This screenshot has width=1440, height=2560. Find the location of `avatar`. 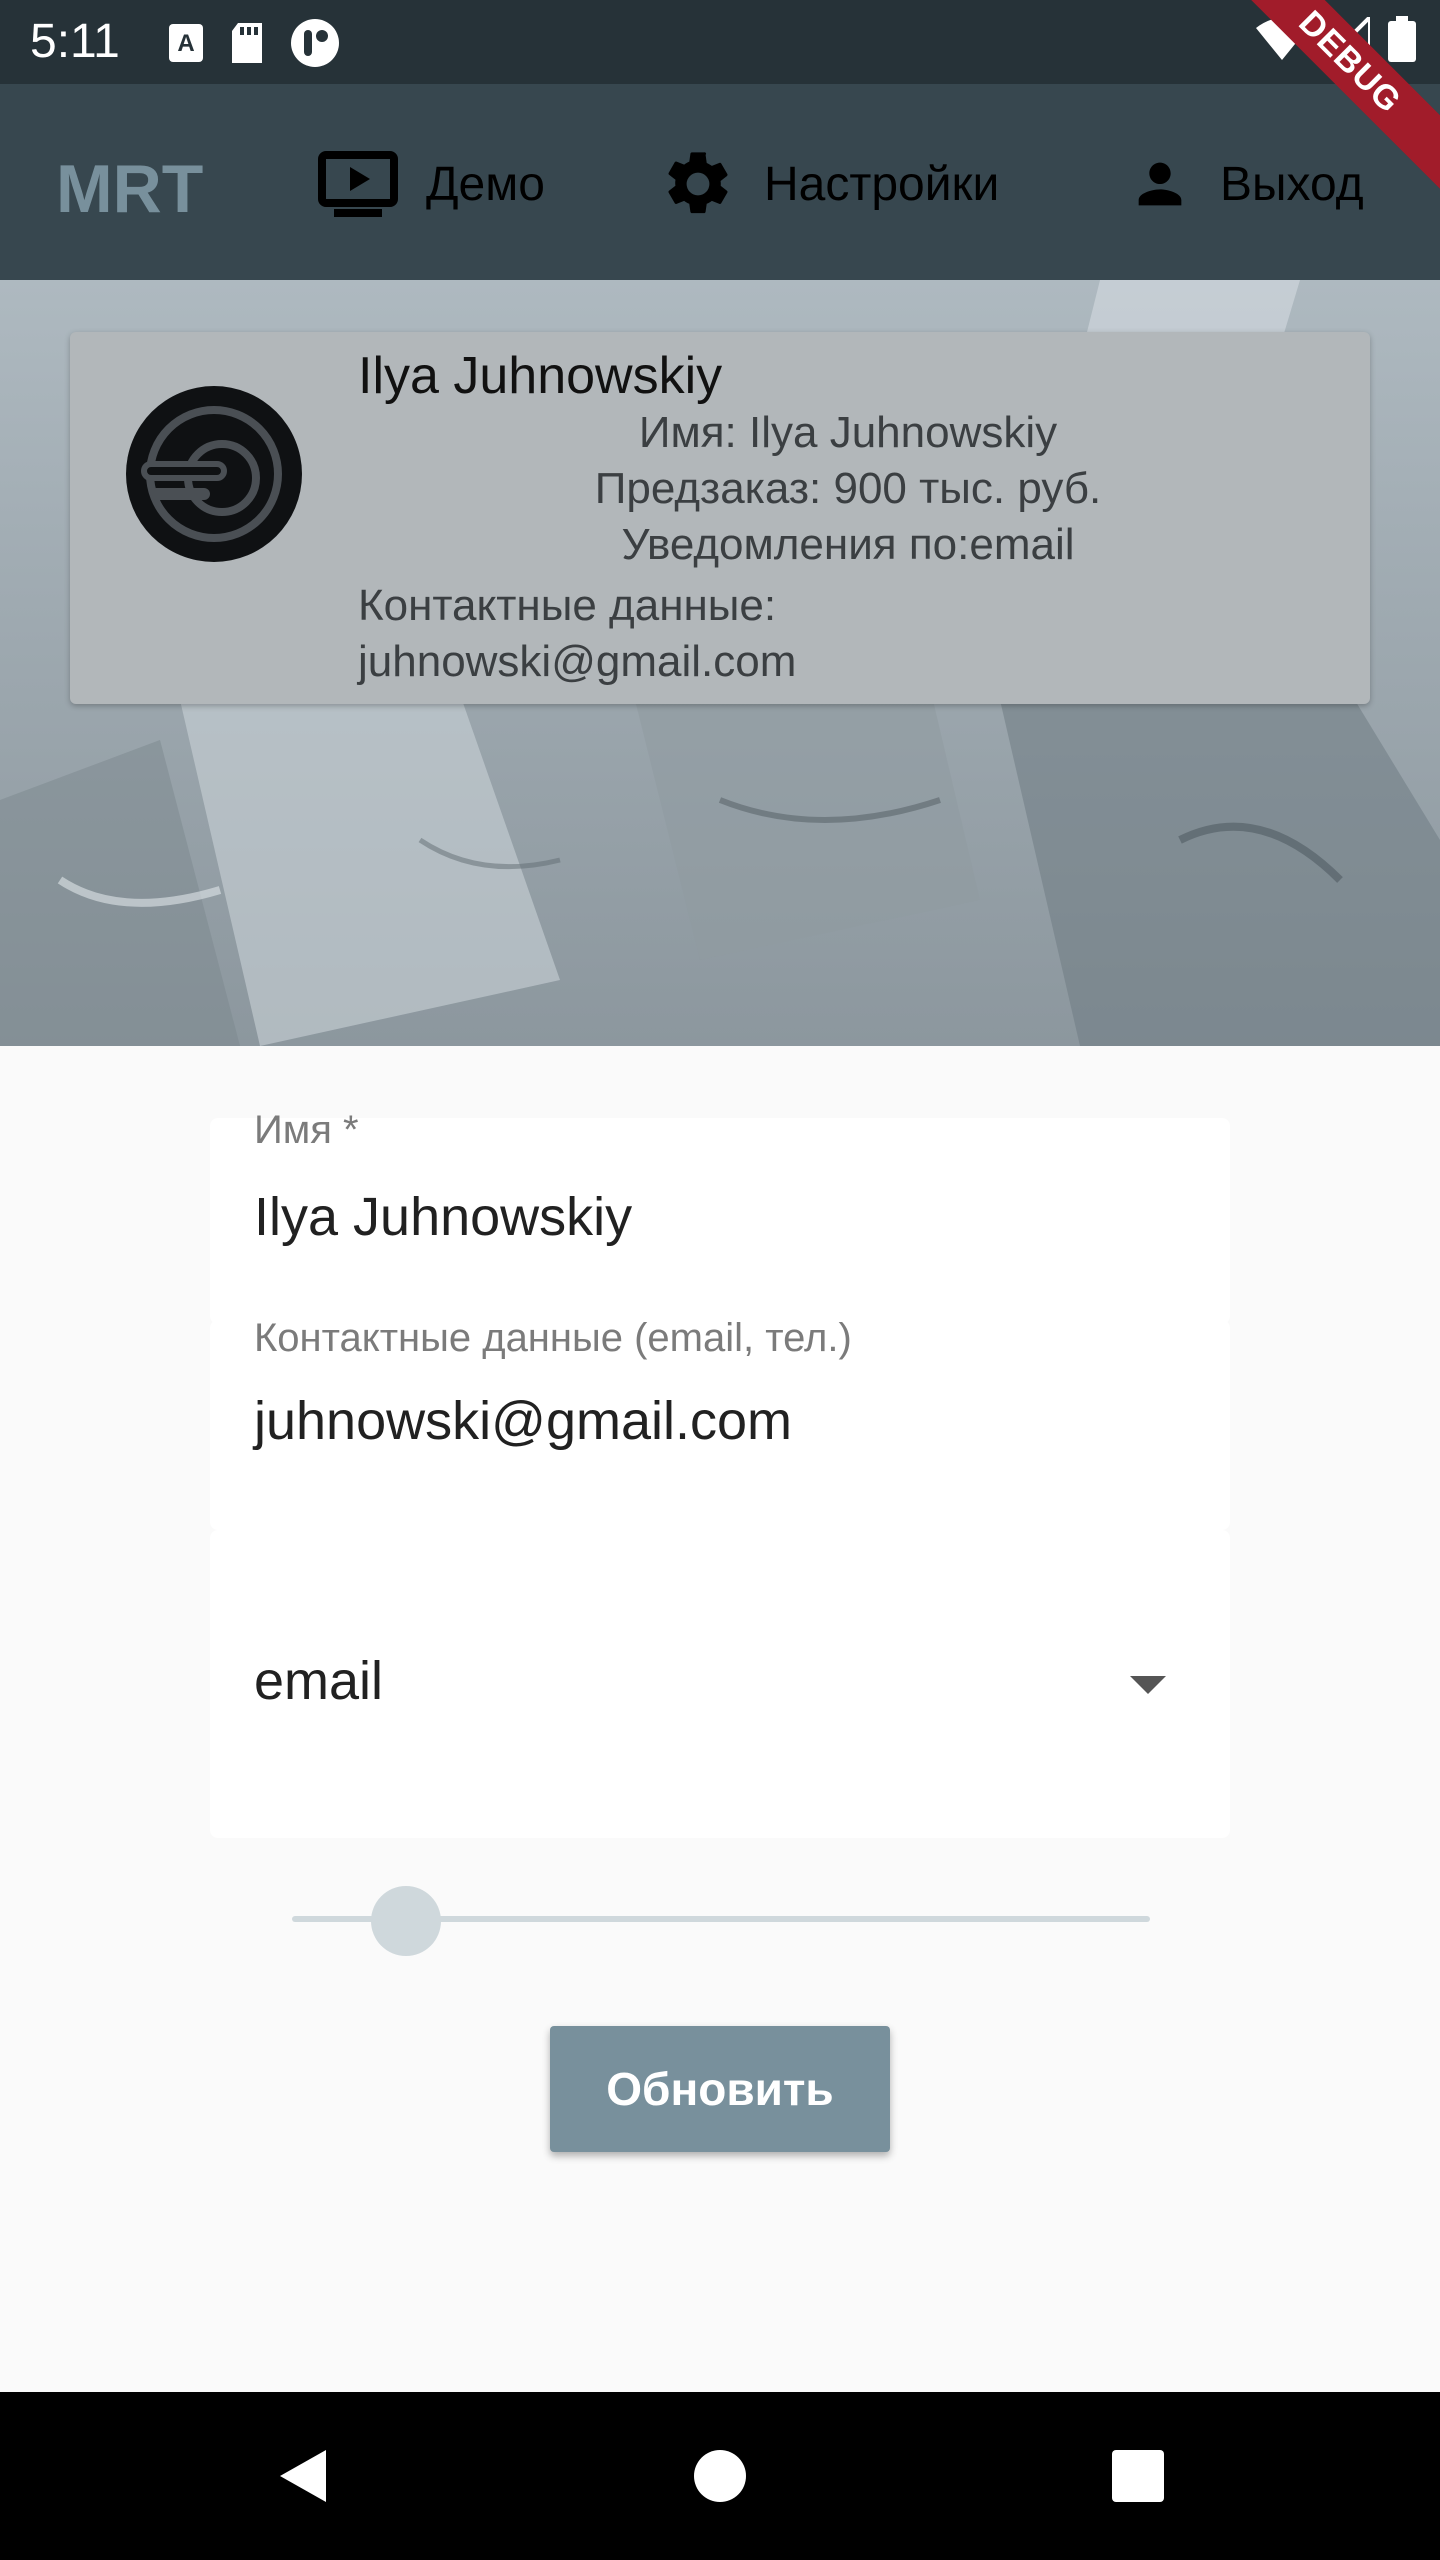

avatar is located at coordinates (214, 474).